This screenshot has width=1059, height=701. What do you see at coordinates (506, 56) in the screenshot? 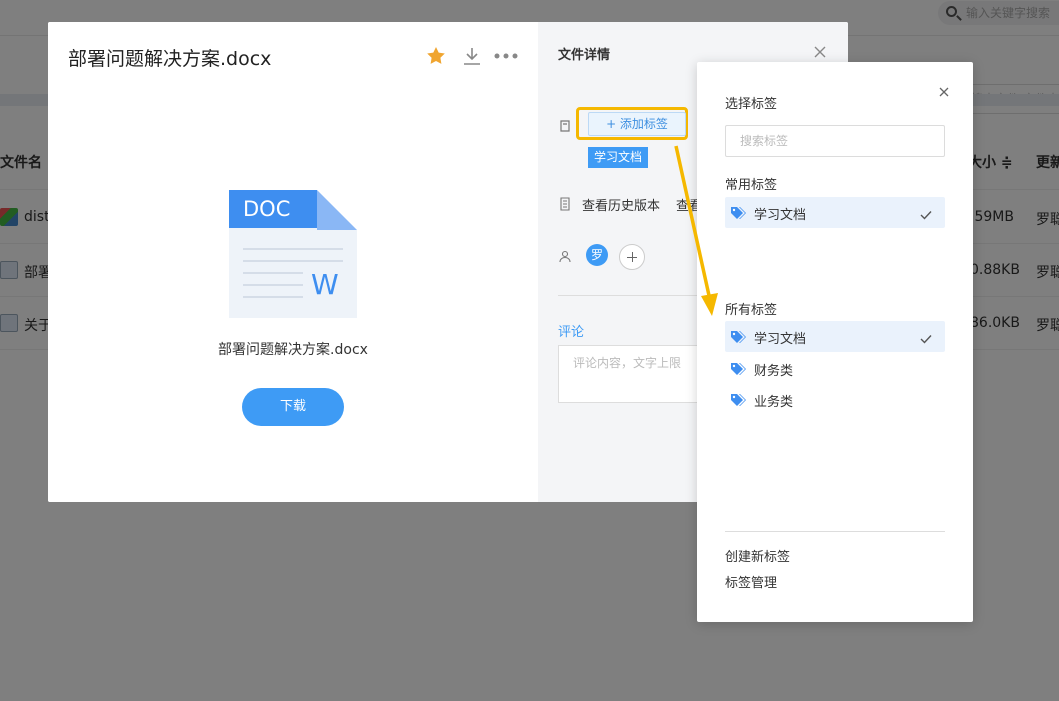
I see `more-options-icon` at bounding box center [506, 56].